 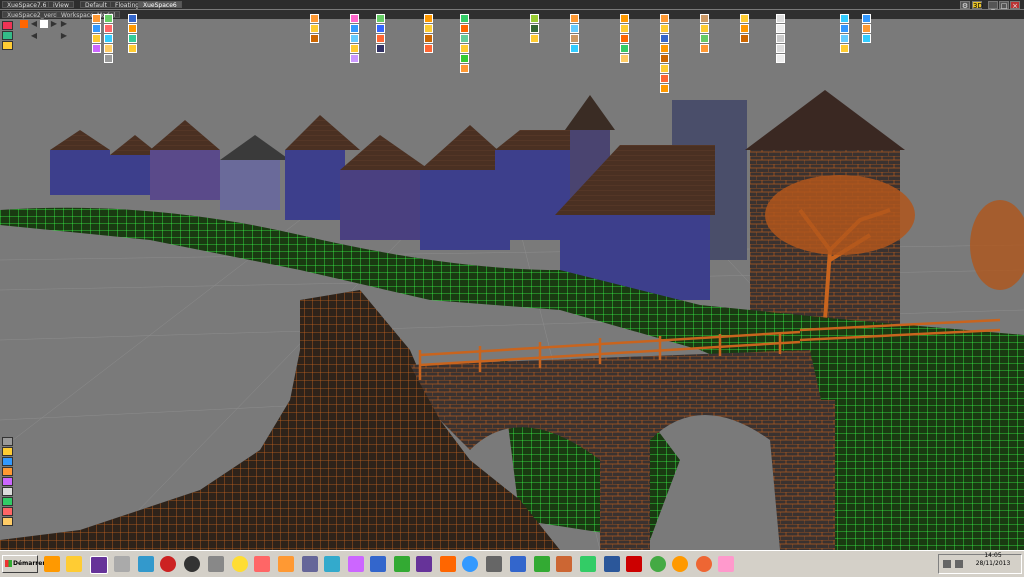 I want to click on chrome-icon, so click(x=658, y=564).